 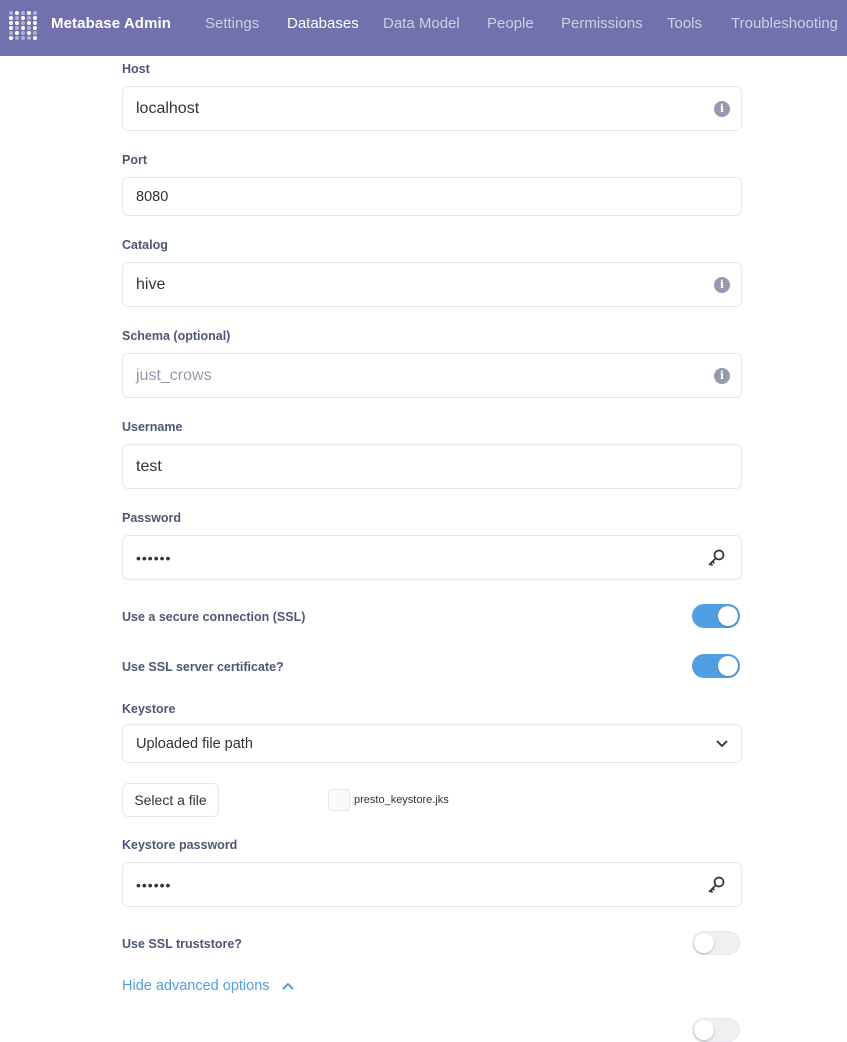 I want to click on truststore-row: Use SSL truststore?, so click(x=432, y=944).